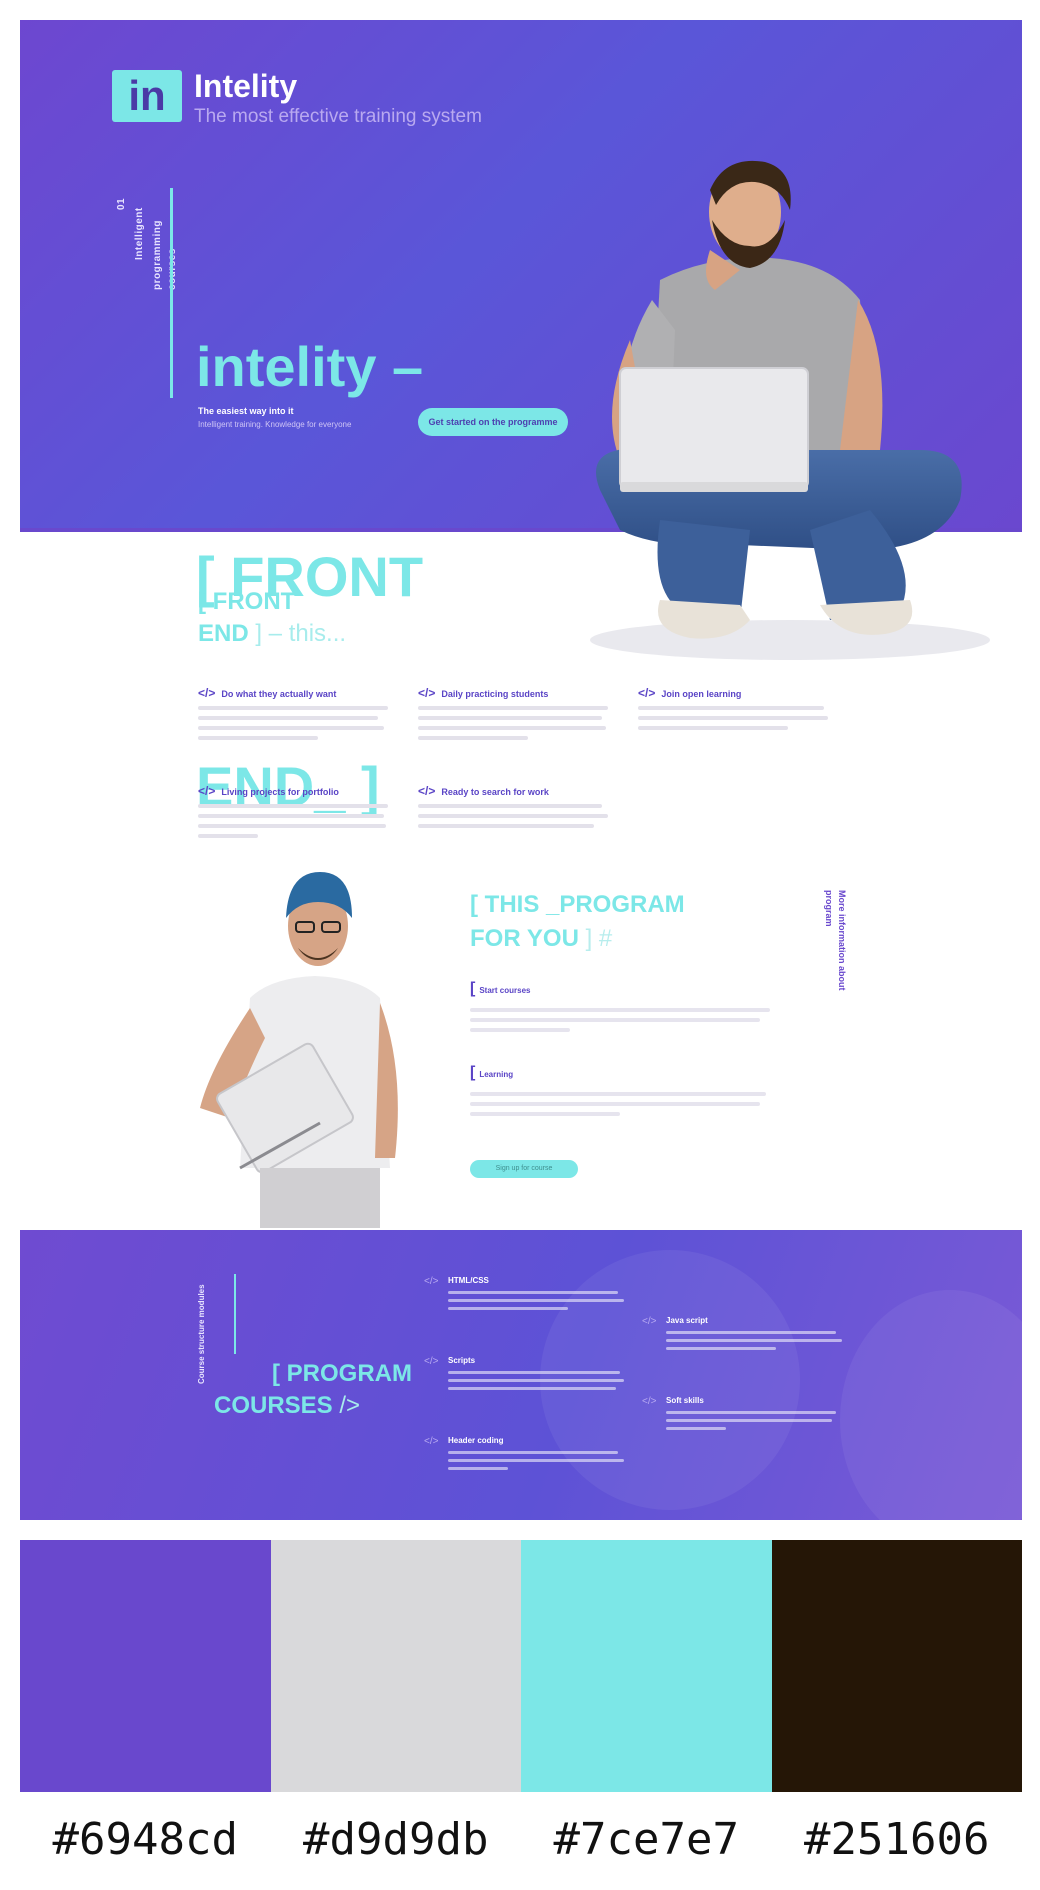  I want to click on brand-name: Intelity, so click(245, 86).